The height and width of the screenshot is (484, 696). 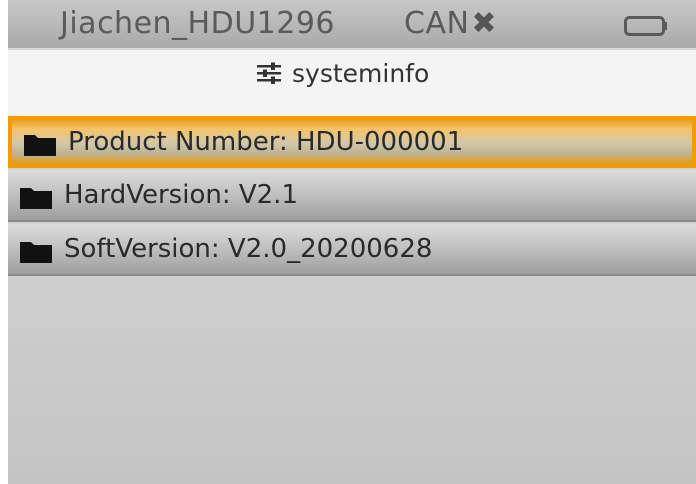 What do you see at coordinates (248, 249) in the screenshot?
I see `list-item-label: SoftVersion: V2.0_20200628` at bounding box center [248, 249].